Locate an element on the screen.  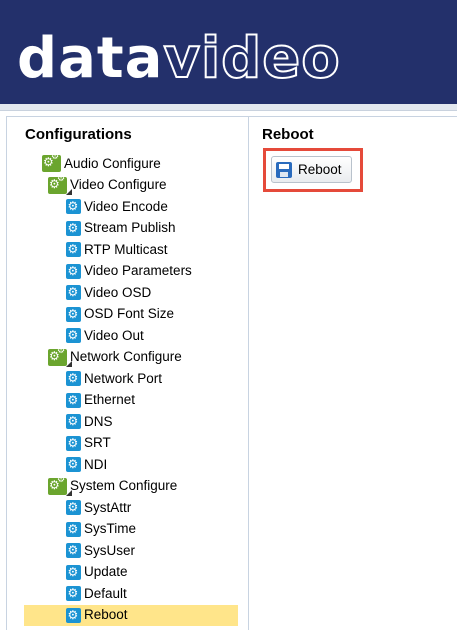
tree-item-rtp-multicast: RTP Multicast is located at coordinates (128, 250).